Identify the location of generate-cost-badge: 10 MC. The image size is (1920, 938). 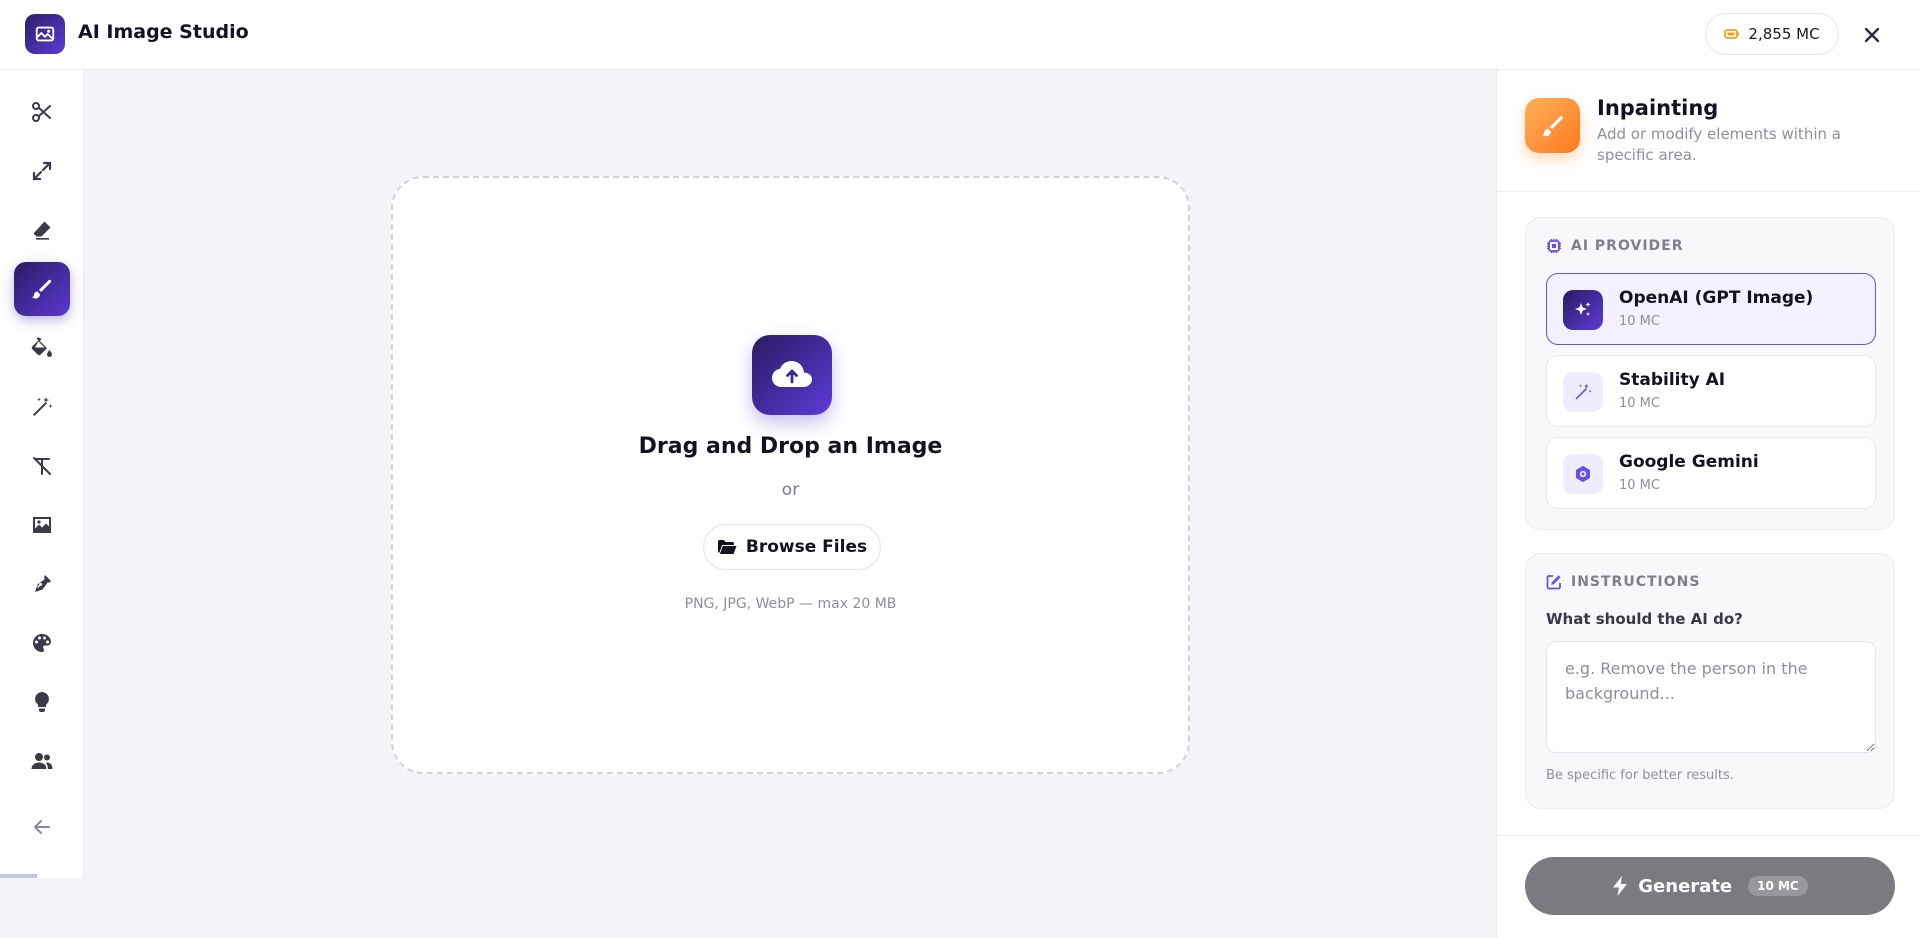
(1778, 886).